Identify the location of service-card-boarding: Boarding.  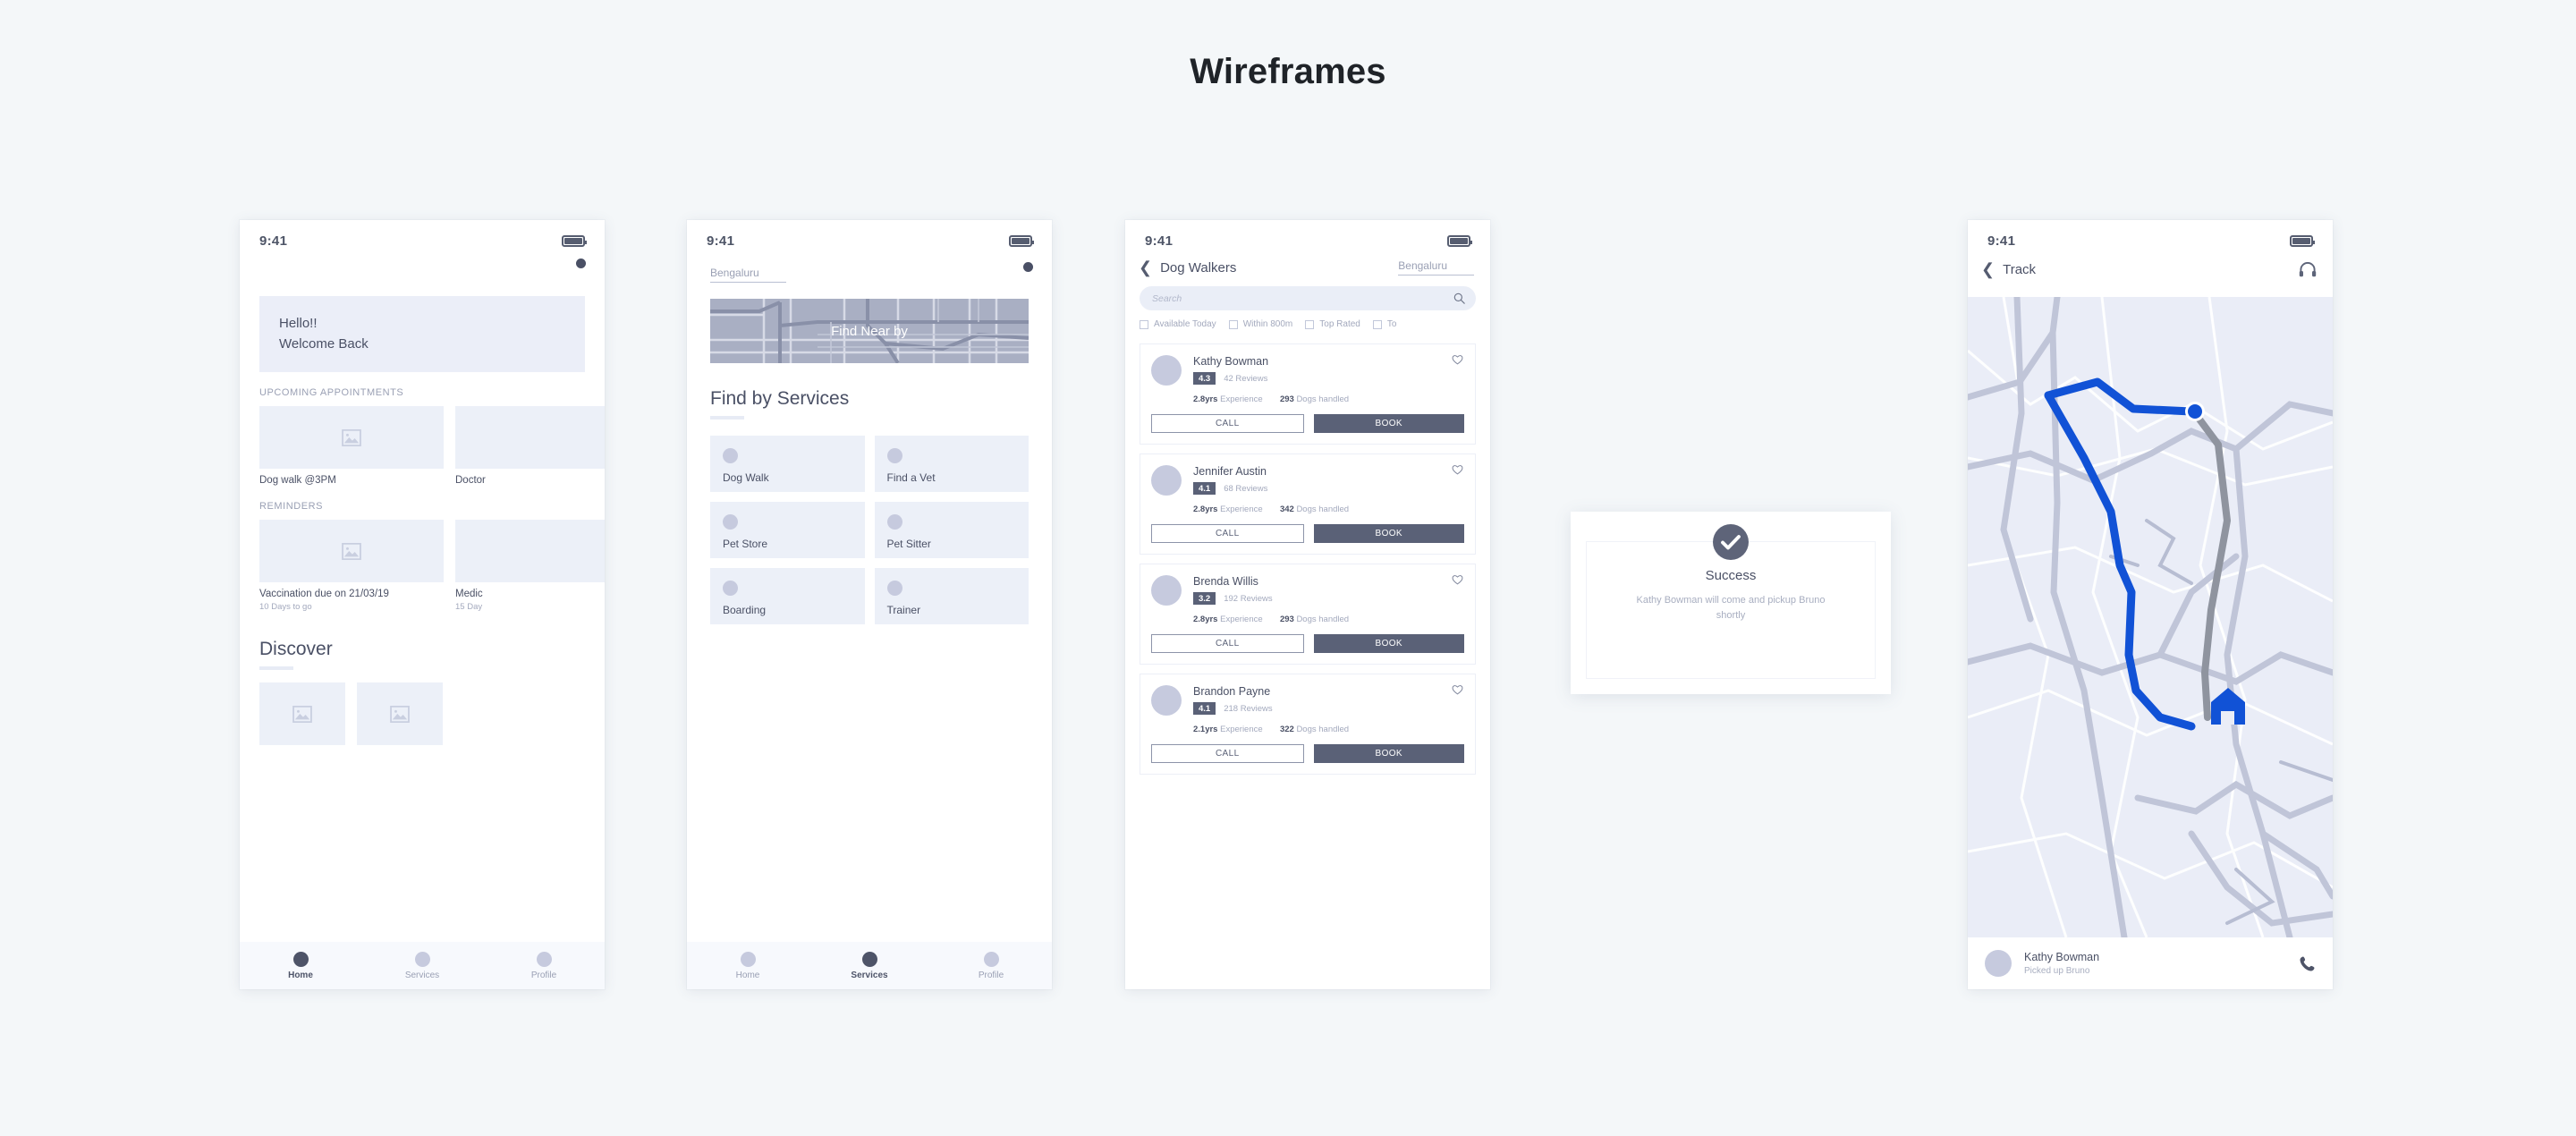
(787, 596).